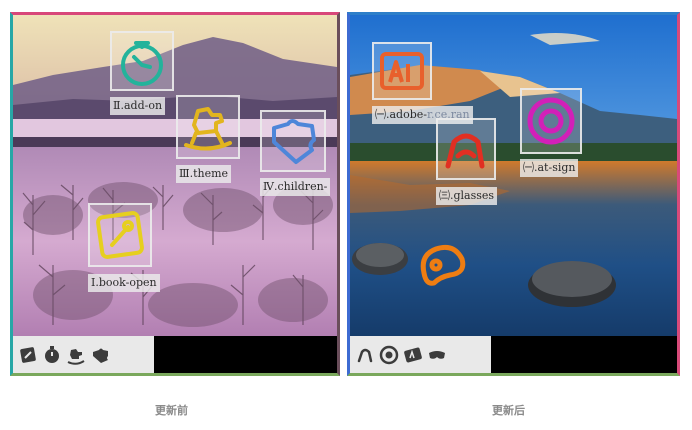 The image size is (692, 430). I want to click on theme-card, so click(208, 127).